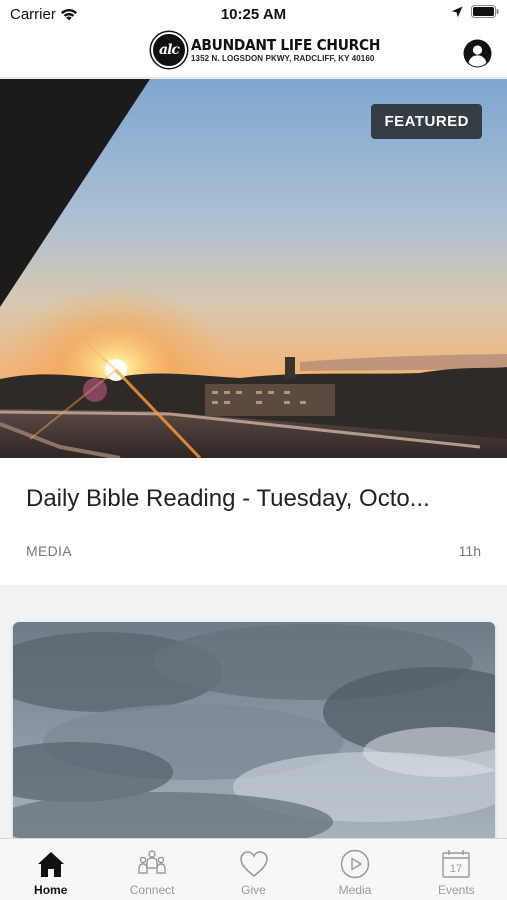 Image resolution: width=507 pixels, height=900 pixels. I want to click on church-name: ABUNDANT LIFE CHURCH, so click(286, 45).